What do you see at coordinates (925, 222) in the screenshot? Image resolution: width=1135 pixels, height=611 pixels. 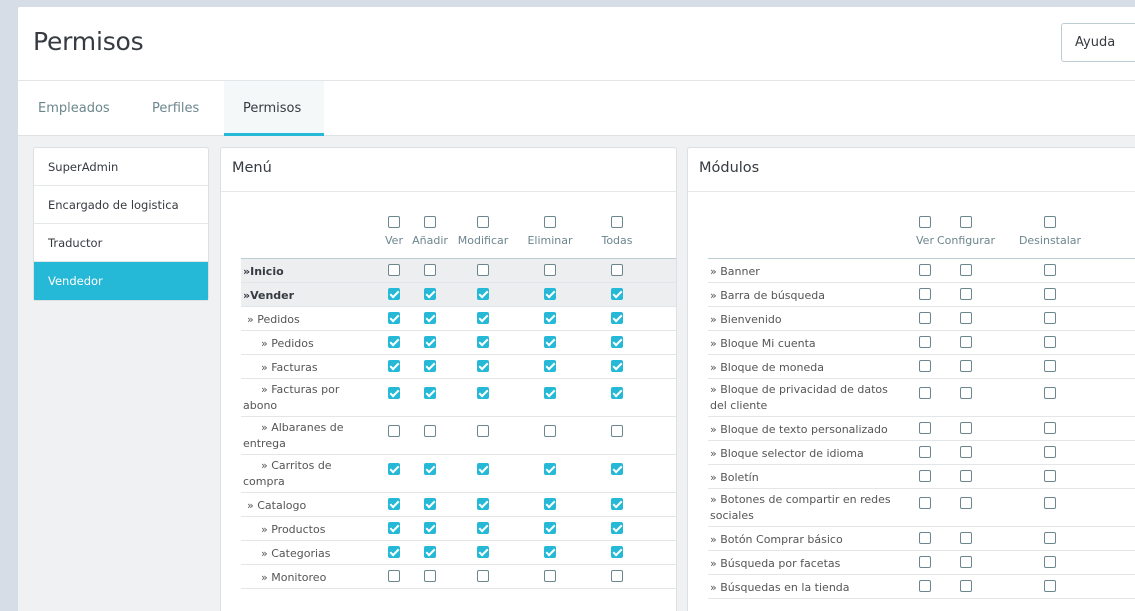 I see `select-all-ver-checkbox` at bounding box center [925, 222].